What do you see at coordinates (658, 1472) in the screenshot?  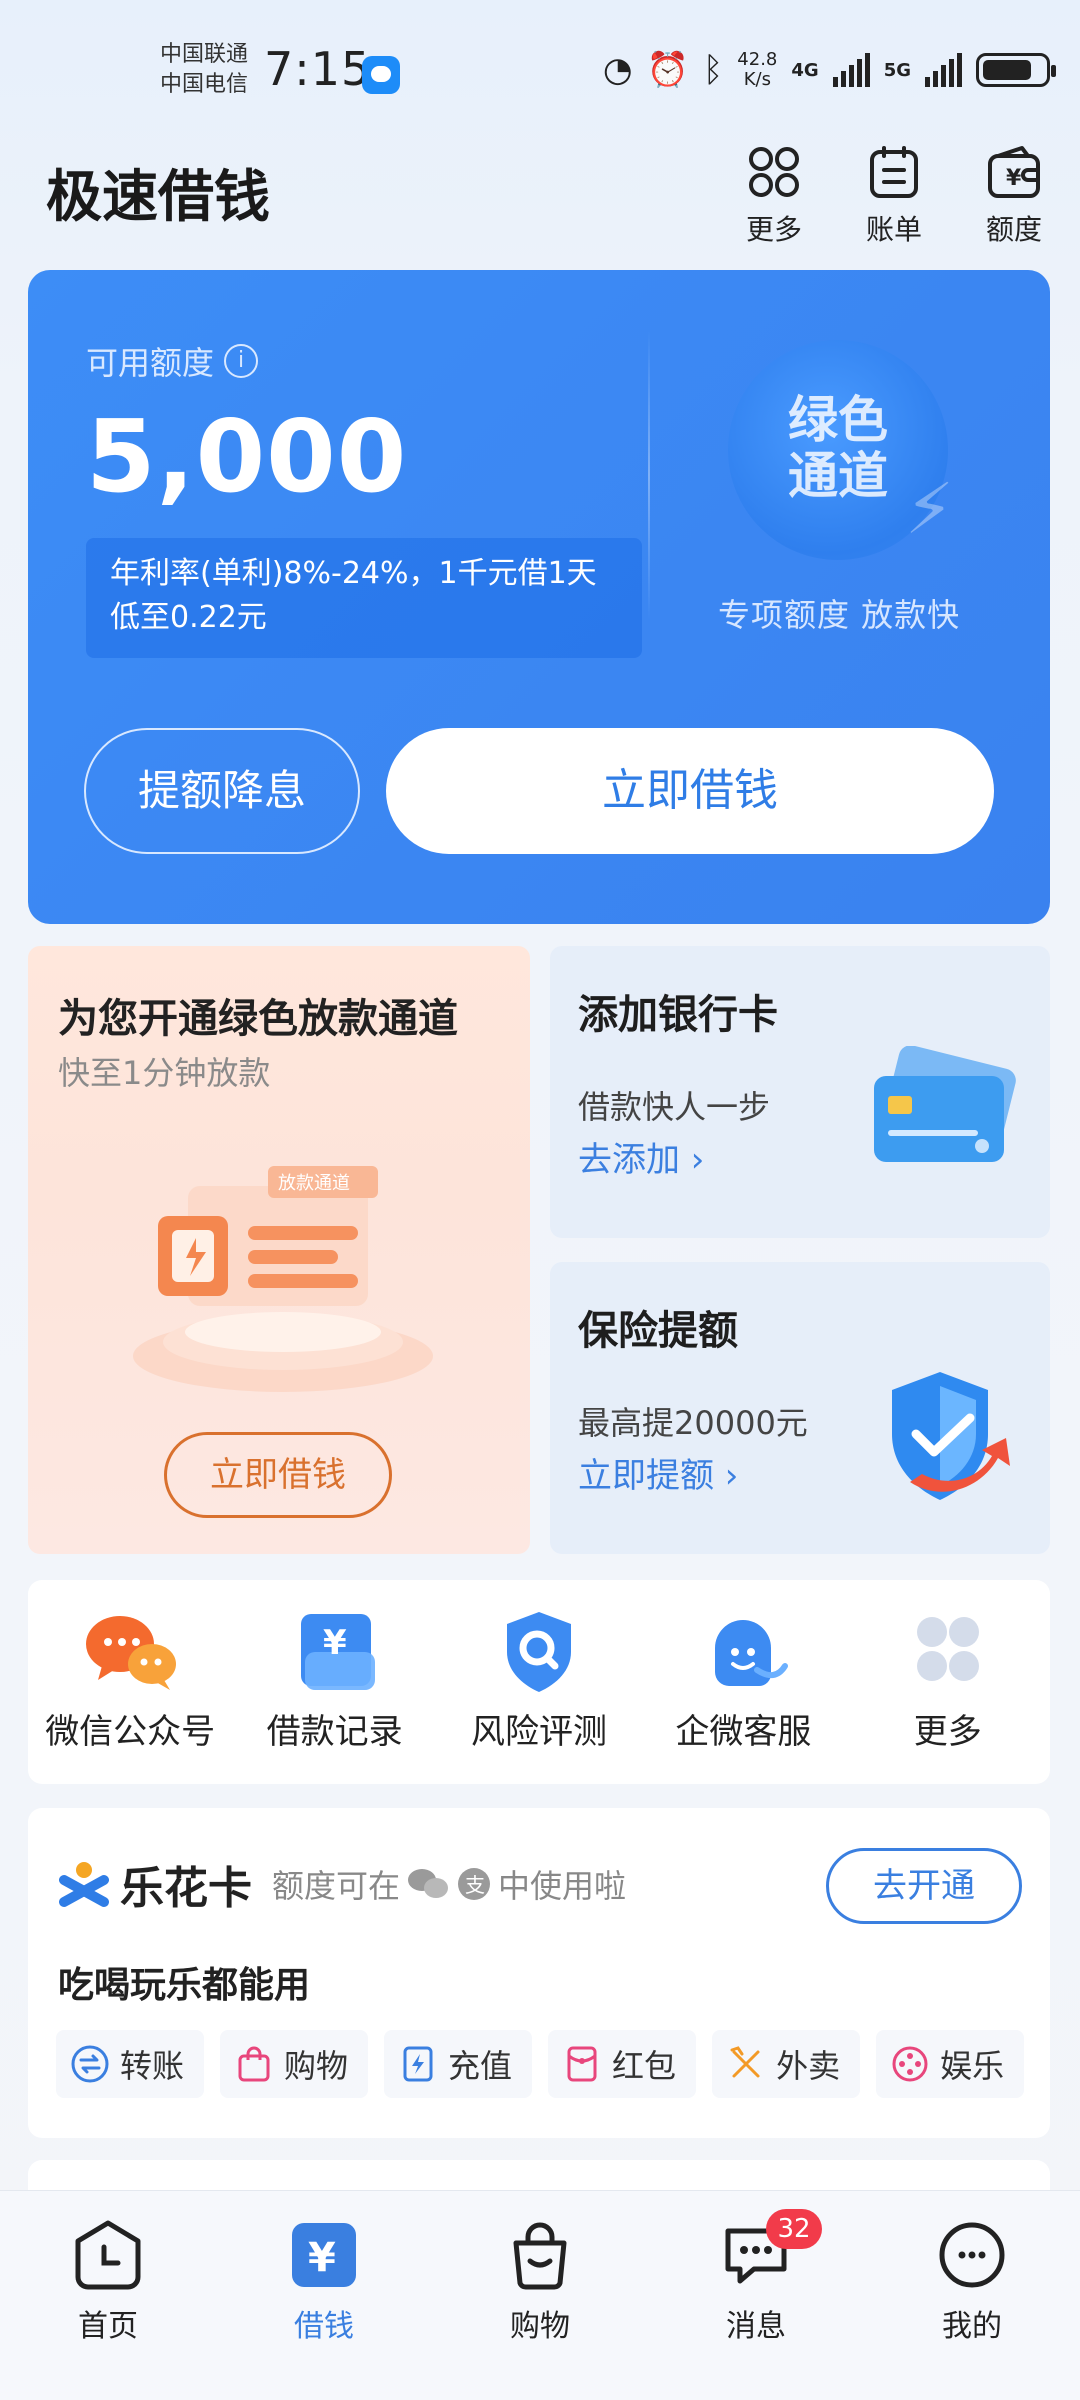 I see `insurance-raise-link: 立即提额 ›` at bounding box center [658, 1472].